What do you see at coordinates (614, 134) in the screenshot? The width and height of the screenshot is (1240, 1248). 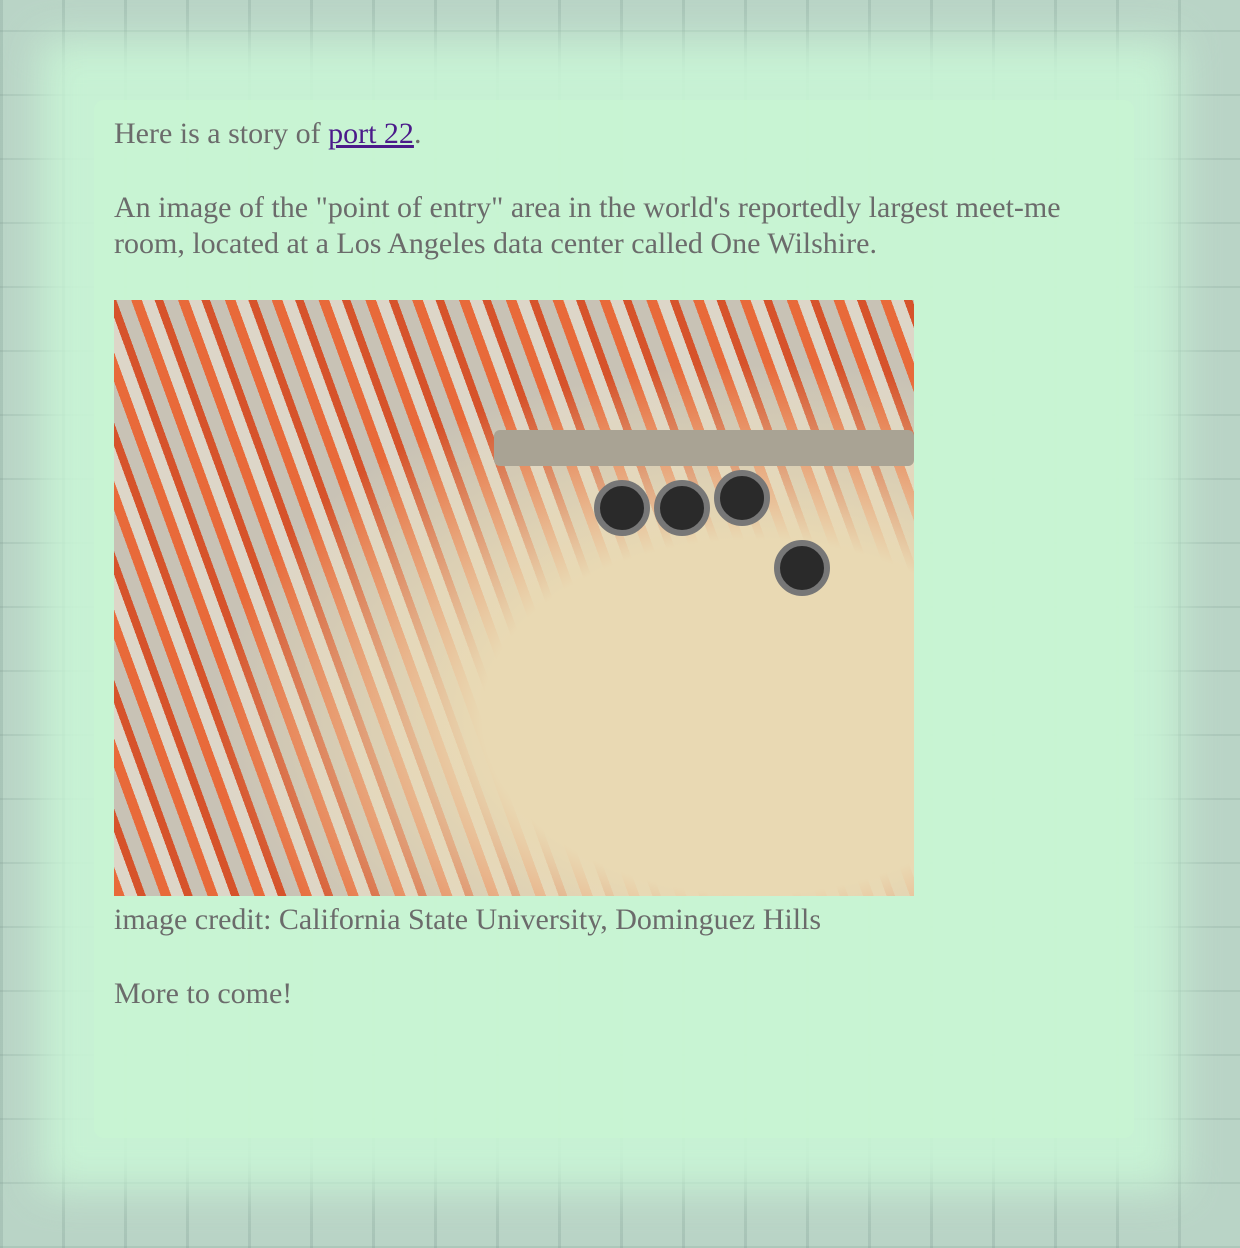 I see `intro-paragraph: Here is a story of port 22.` at bounding box center [614, 134].